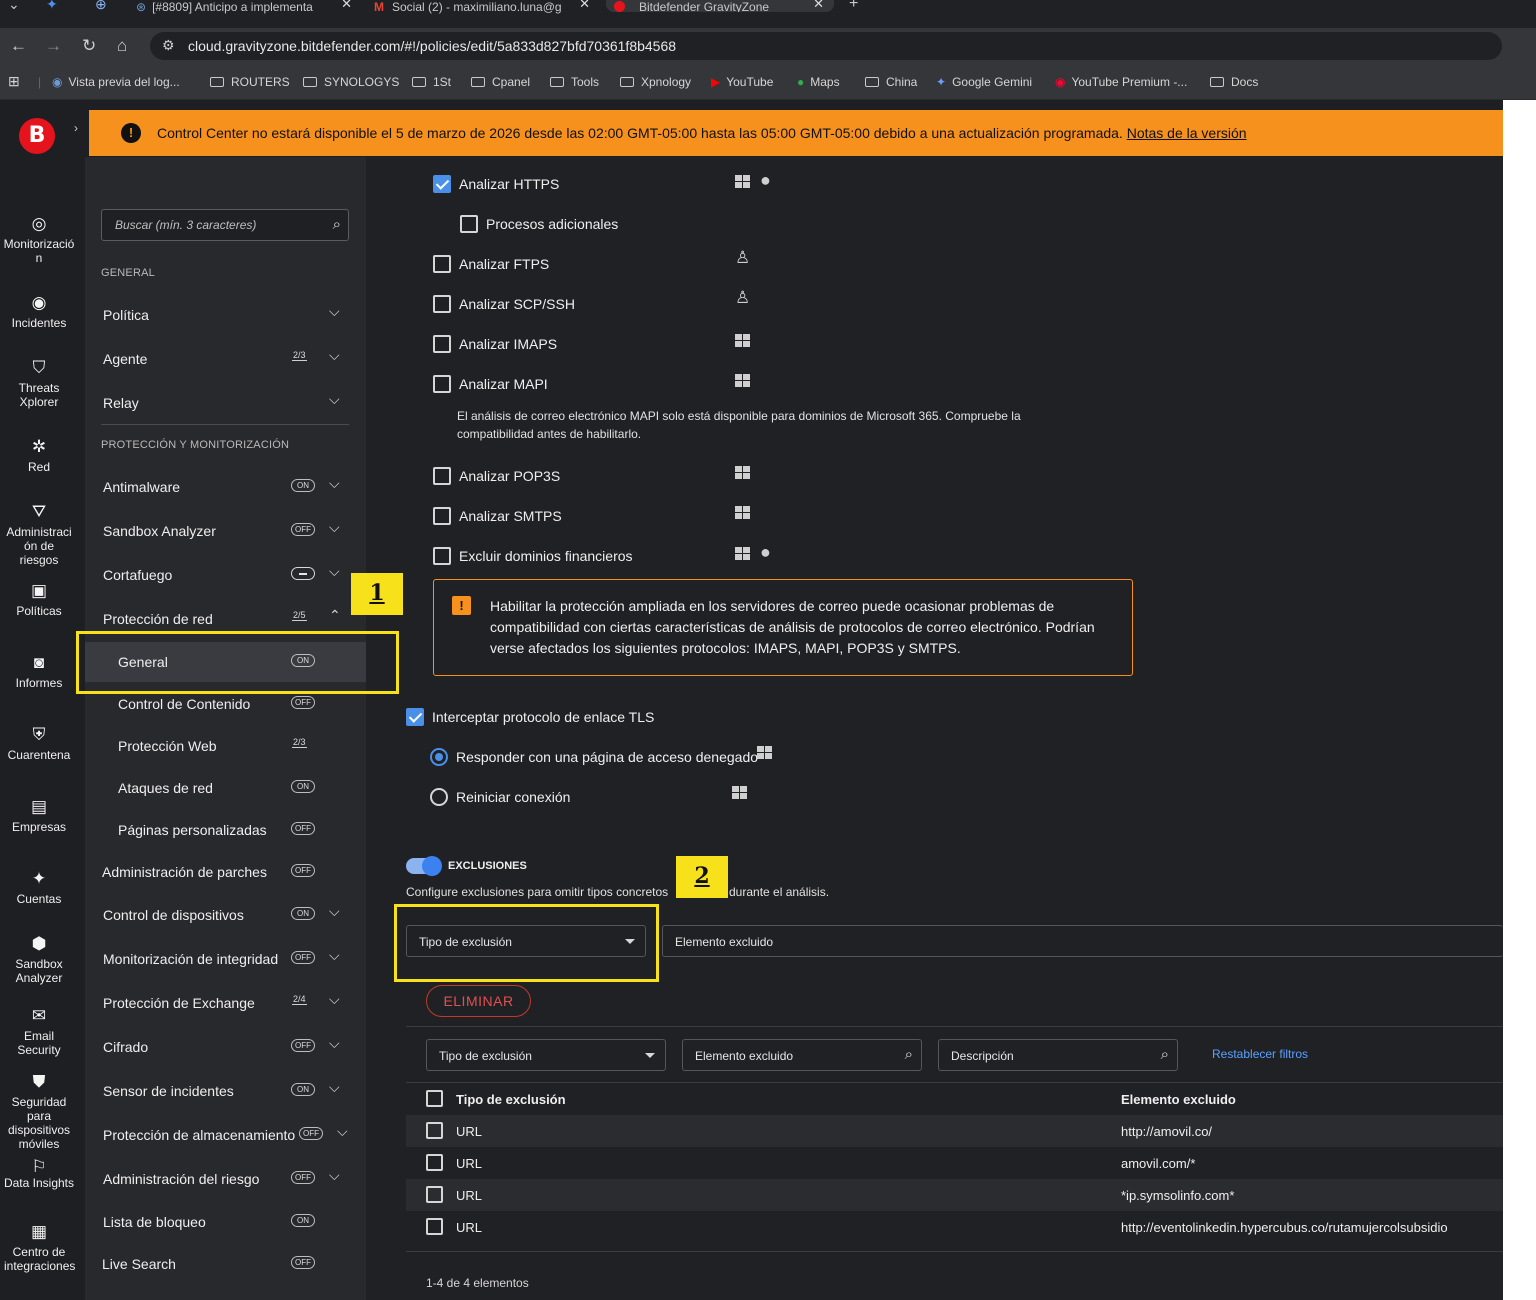 The width and height of the screenshot is (1536, 1300). Describe the element at coordinates (76, 128) in the screenshot. I see `expand-nav-icon: ›` at that location.